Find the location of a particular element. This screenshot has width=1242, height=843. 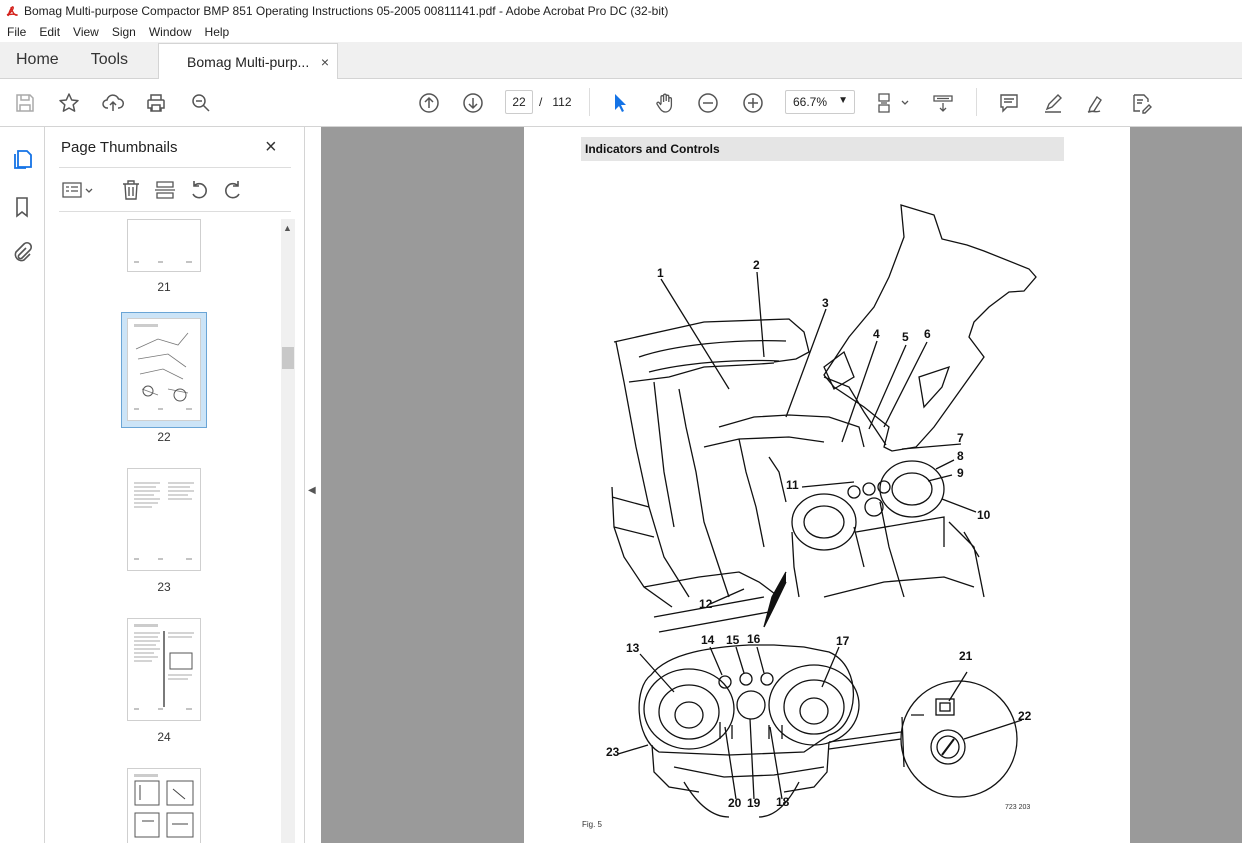

panel-title: Page Thumbnails is located at coordinates (119, 147).